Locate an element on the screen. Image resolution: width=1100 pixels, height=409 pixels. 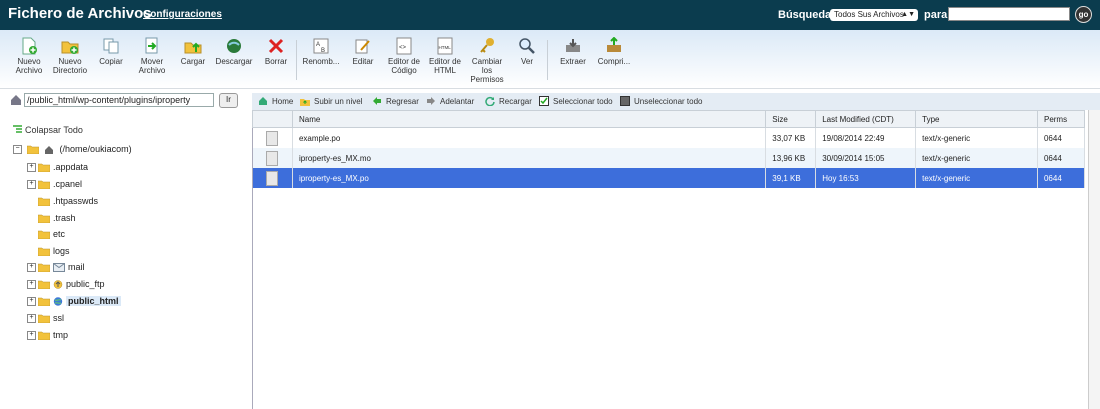
select-all-button: Seleccionar todo is located at coordinates (576, 101).